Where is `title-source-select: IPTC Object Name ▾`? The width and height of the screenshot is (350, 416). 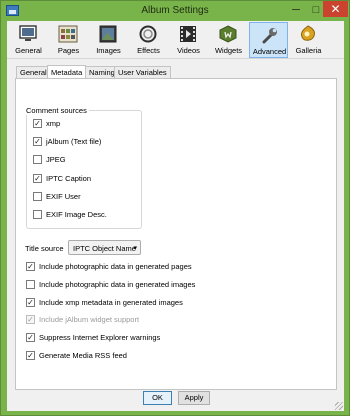
title-source-select: IPTC Object Name ▾ is located at coordinates (104, 247).